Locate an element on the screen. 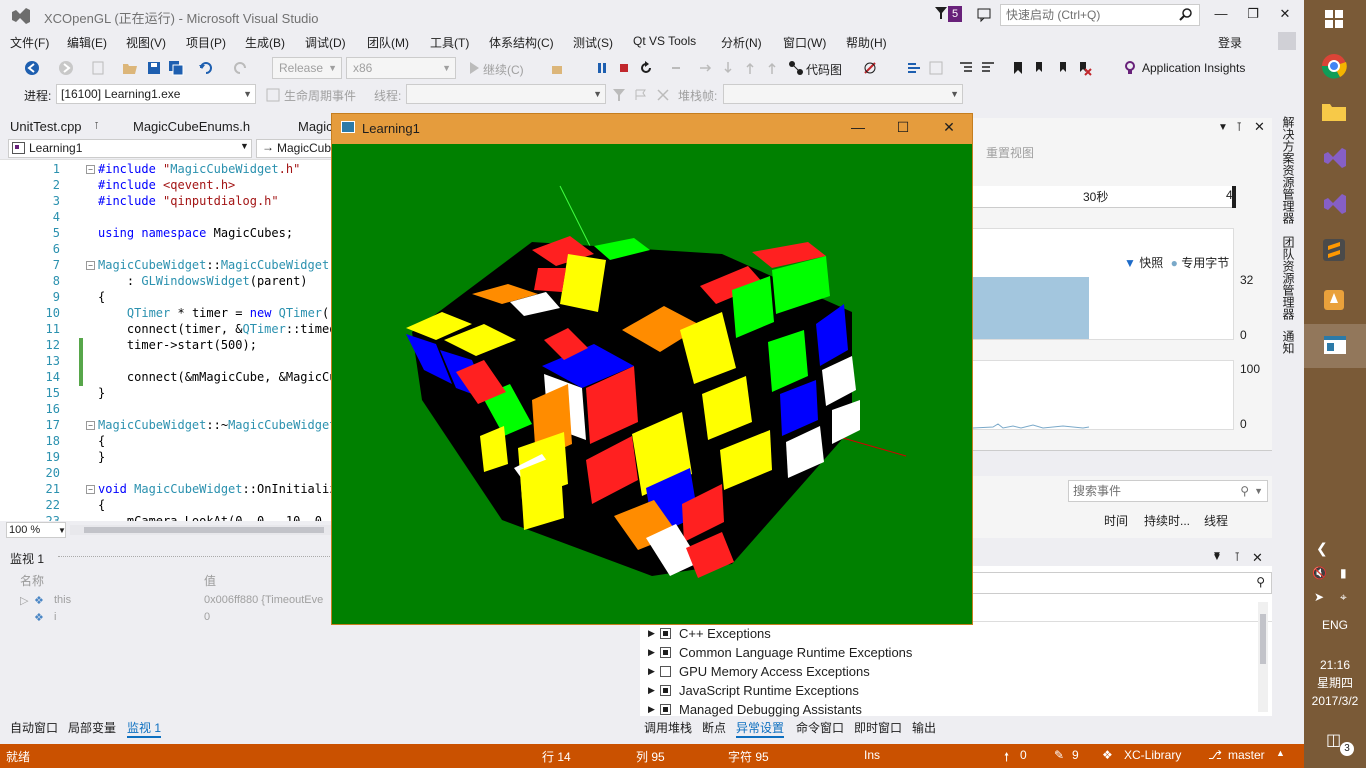 The height and width of the screenshot is (768, 1366). minimize-button: — is located at coordinates (1221, 14).